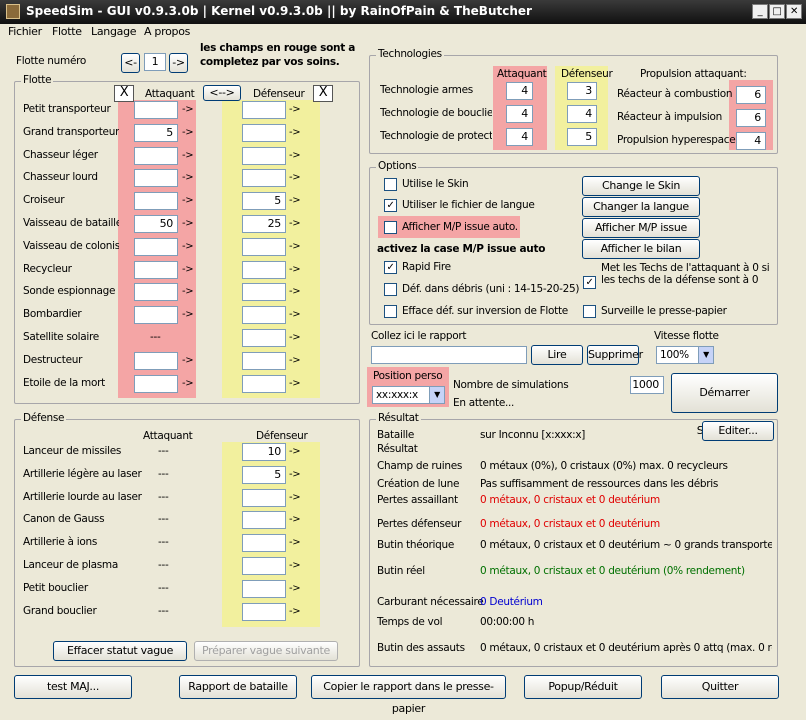 The image size is (806, 720). What do you see at coordinates (641, 207) in the screenshot?
I see `change-language-button: Changer la langue` at bounding box center [641, 207].